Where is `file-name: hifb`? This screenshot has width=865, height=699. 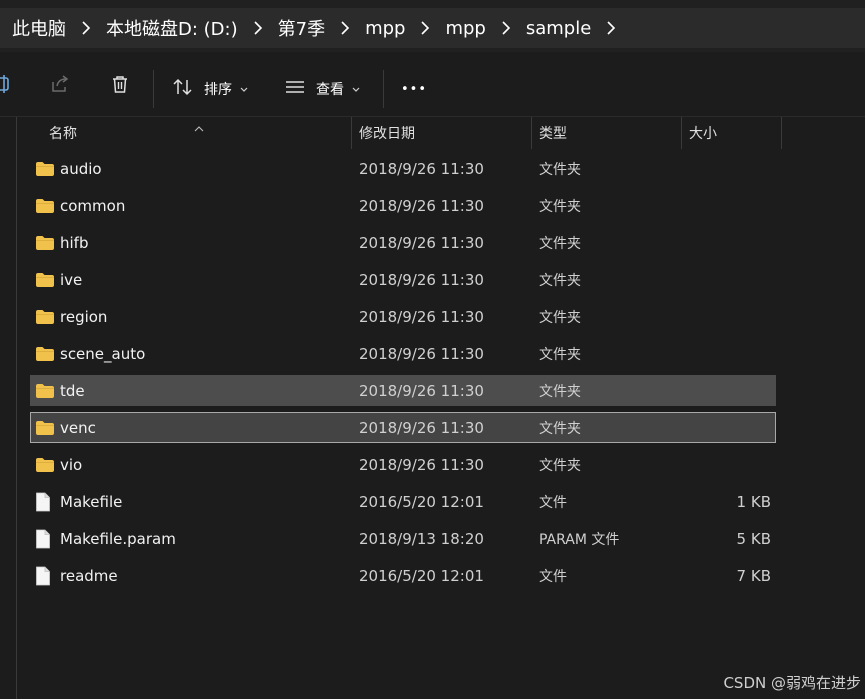 file-name: hifb is located at coordinates (74, 242).